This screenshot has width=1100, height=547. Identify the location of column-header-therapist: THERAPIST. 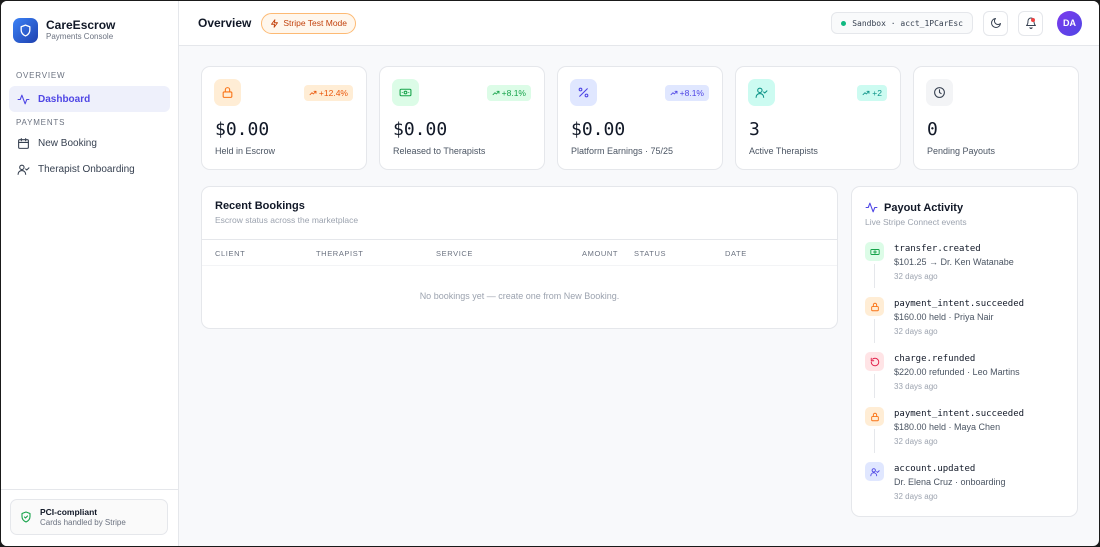
(340, 253).